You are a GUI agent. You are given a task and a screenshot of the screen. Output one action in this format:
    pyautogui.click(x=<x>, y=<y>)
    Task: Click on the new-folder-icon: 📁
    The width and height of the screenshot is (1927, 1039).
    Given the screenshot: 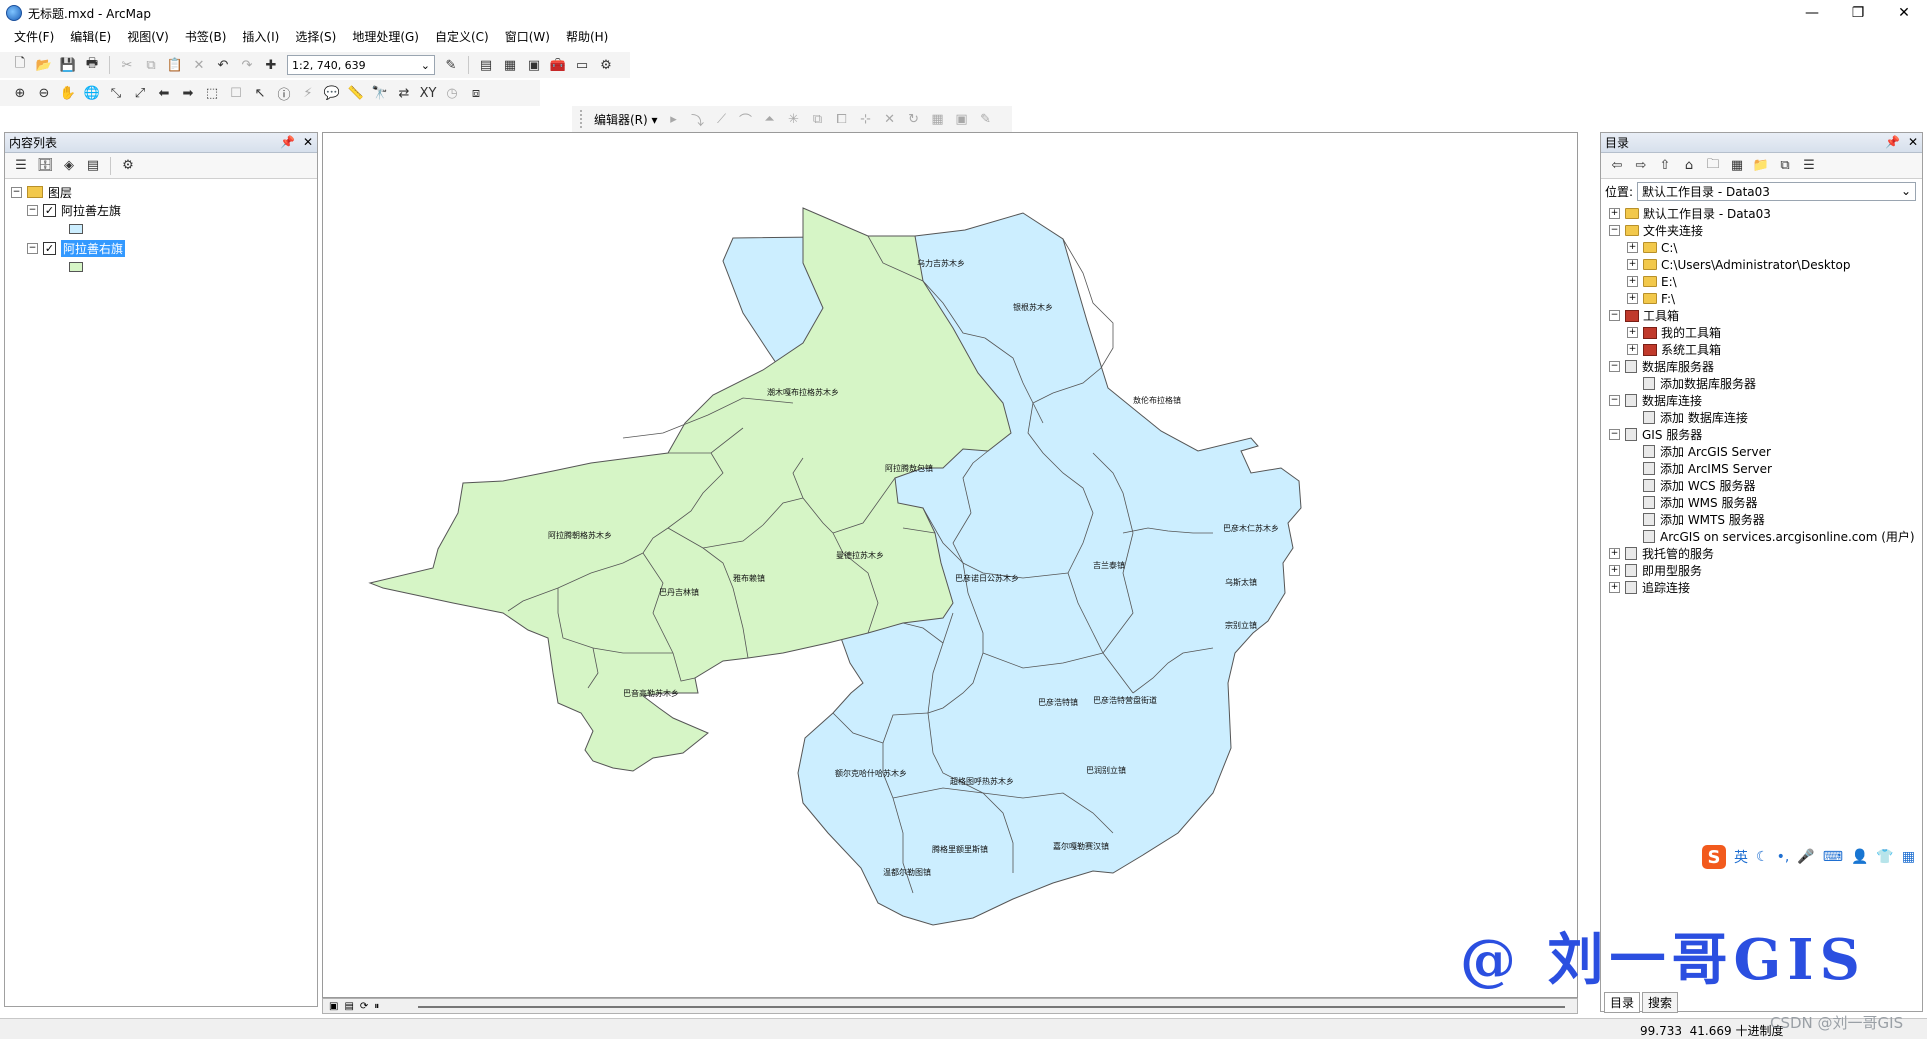 What is the action you would take?
    pyautogui.click(x=1761, y=166)
    